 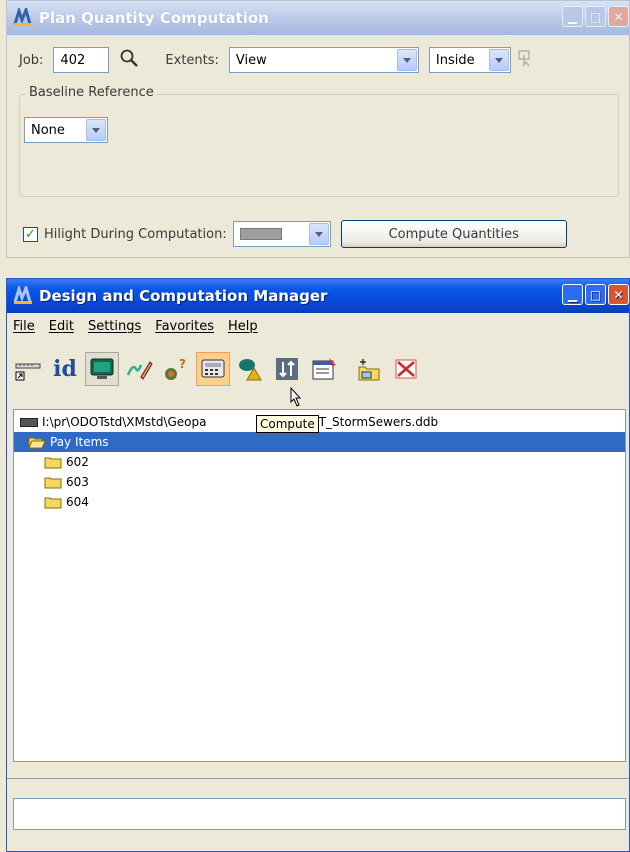 I want to click on baseline-reference-legend: Baseline Reference, so click(x=91, y=92).